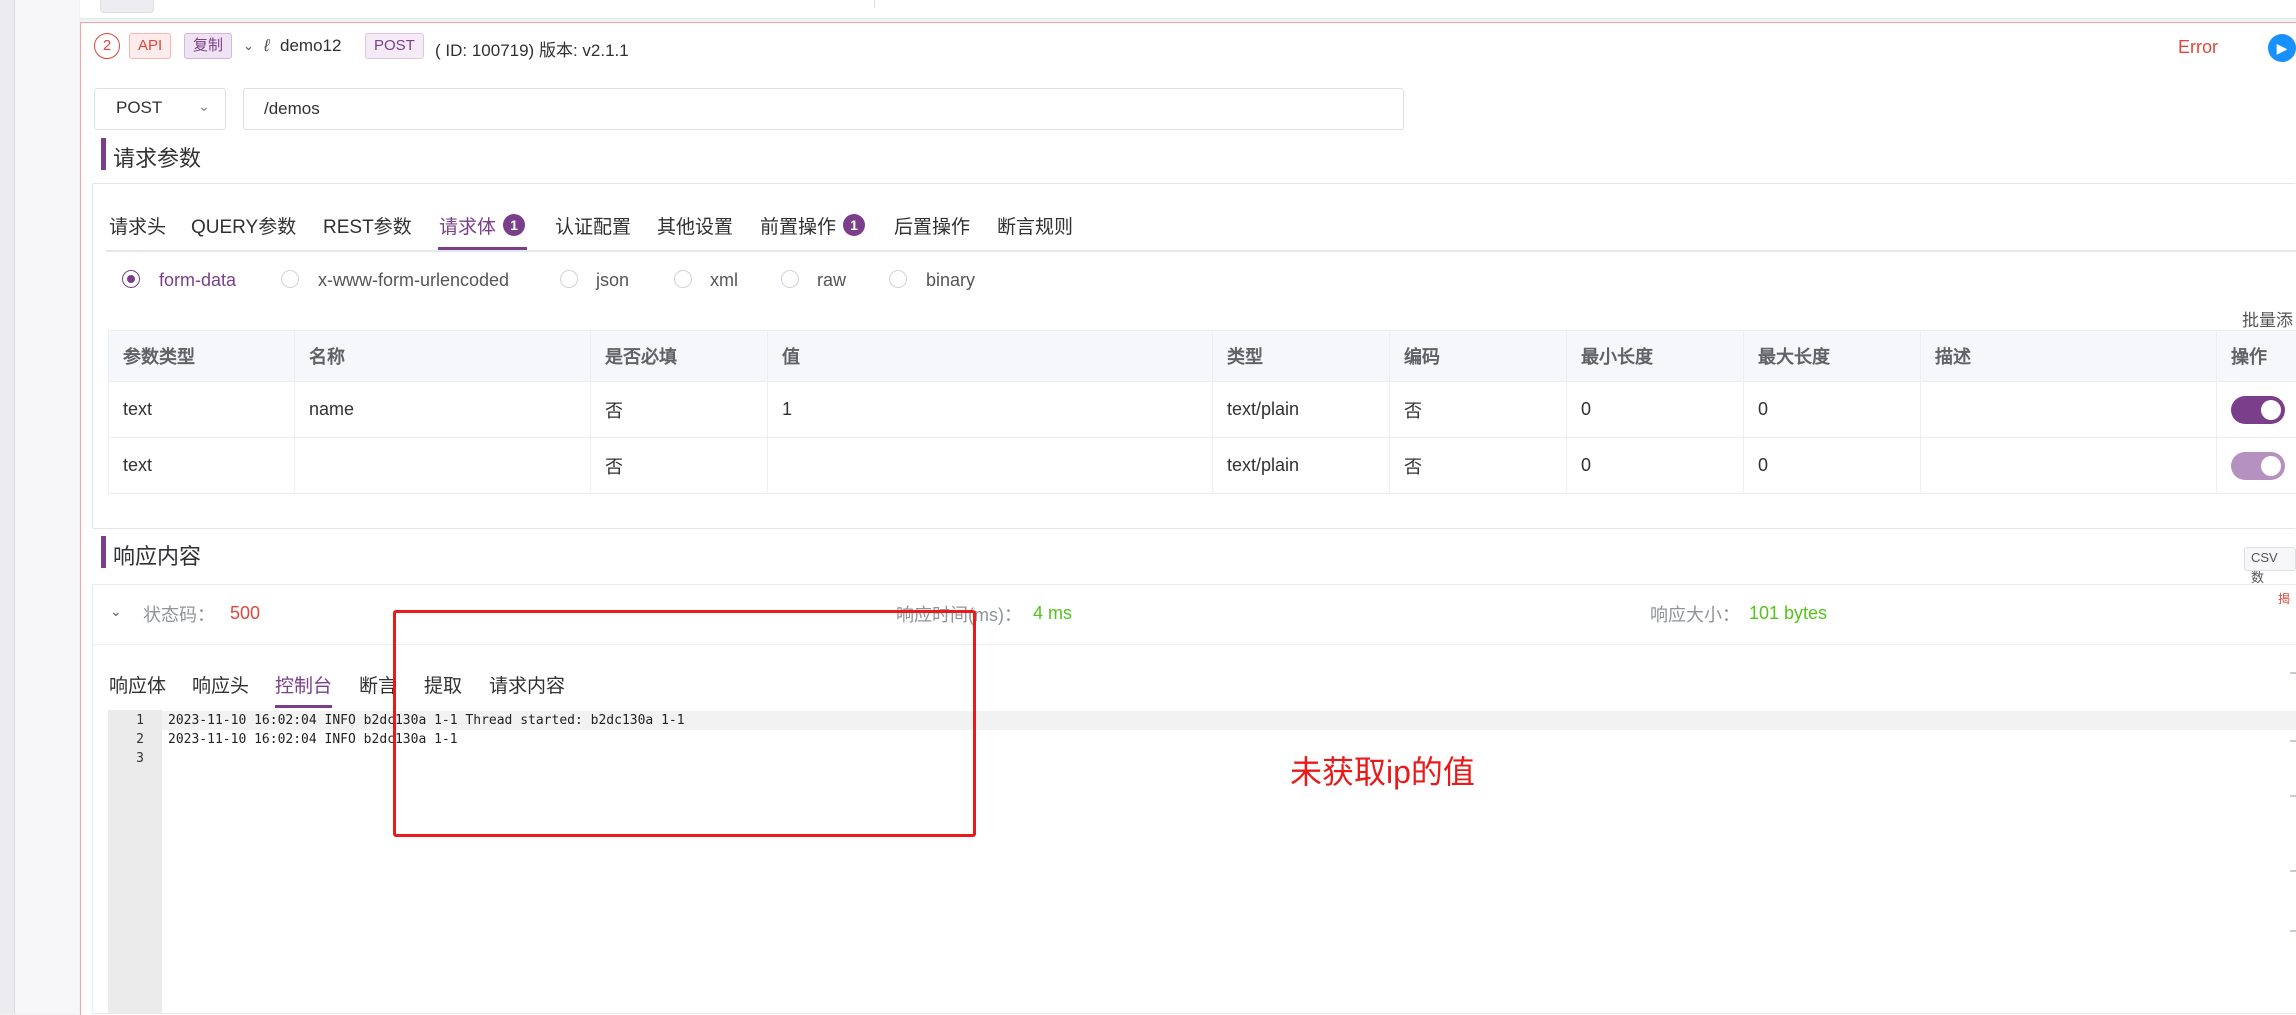 The height and width of the screenshot is (1015, 2296). I want to click on radio-label-form-data: form-data, so click(197, 280).